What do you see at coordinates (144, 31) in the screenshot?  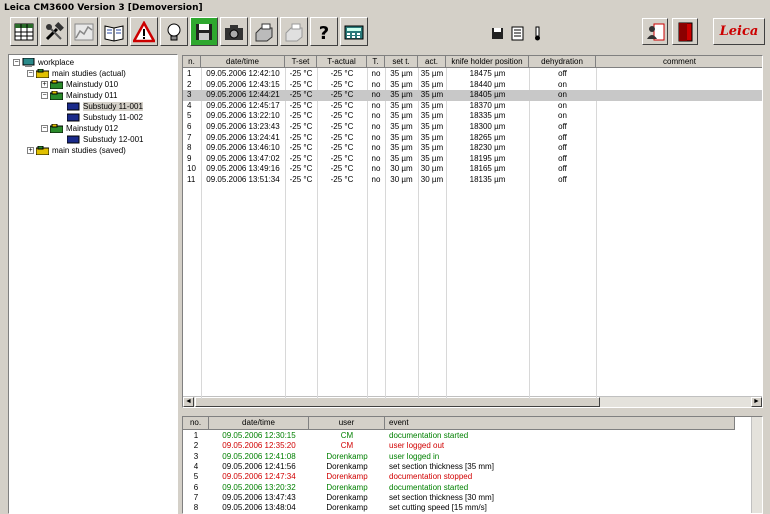 I see `warning-button` at bounding box center [144, 31].